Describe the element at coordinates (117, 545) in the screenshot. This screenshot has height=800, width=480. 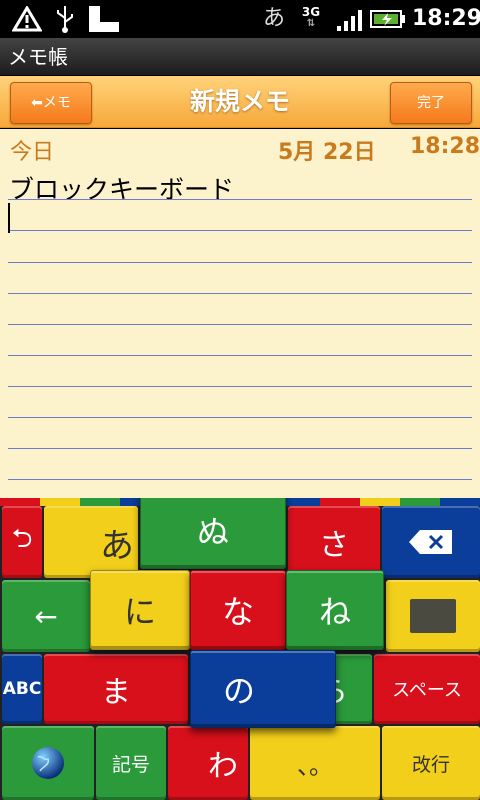
I see `key-a-label: あ` at that location.